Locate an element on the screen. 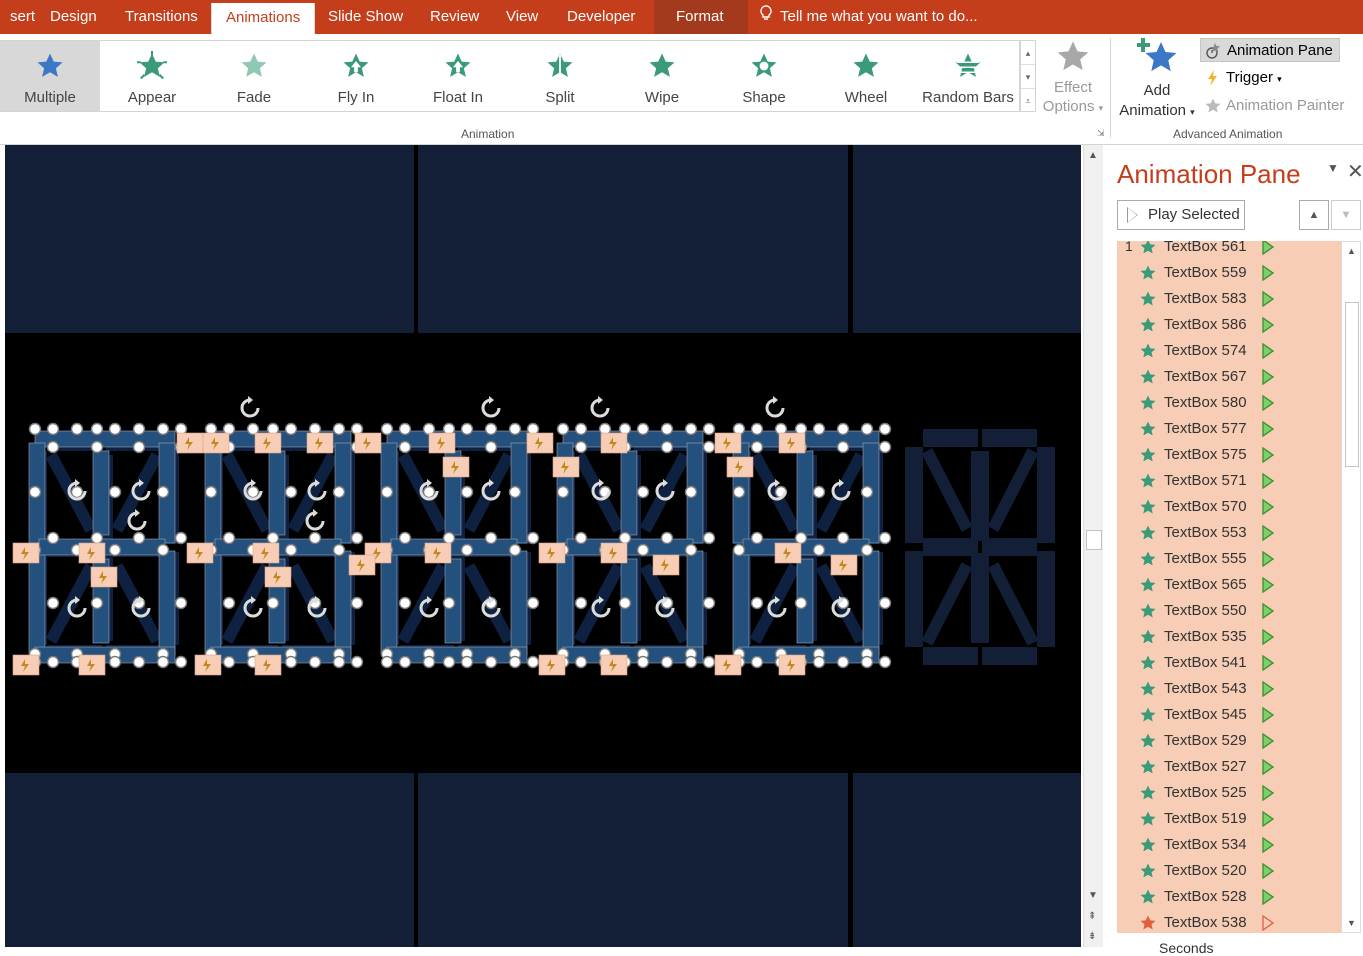 The height and width of the screenshot is (956, 1363). gallery-more-icon: ⩡ is located at coordinates (1028, 101).